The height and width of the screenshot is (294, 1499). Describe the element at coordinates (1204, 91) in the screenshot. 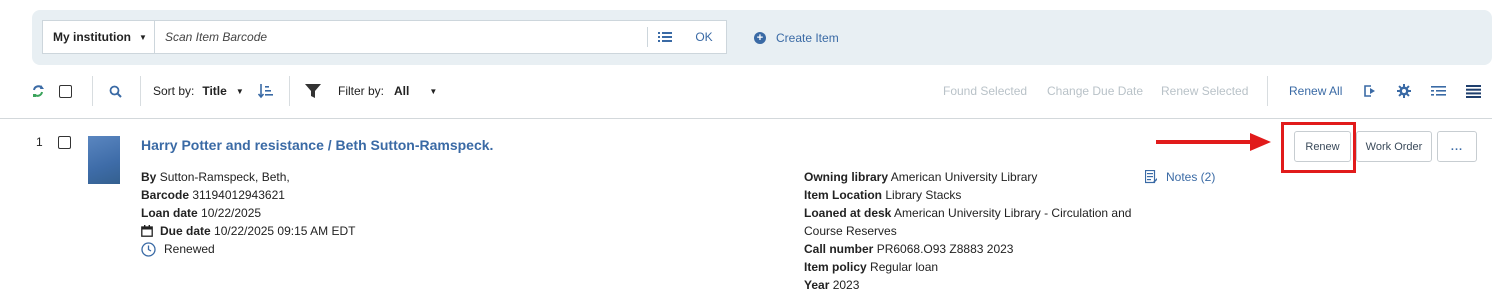

I see `renew-selected-button: Renew Selected` at that location.